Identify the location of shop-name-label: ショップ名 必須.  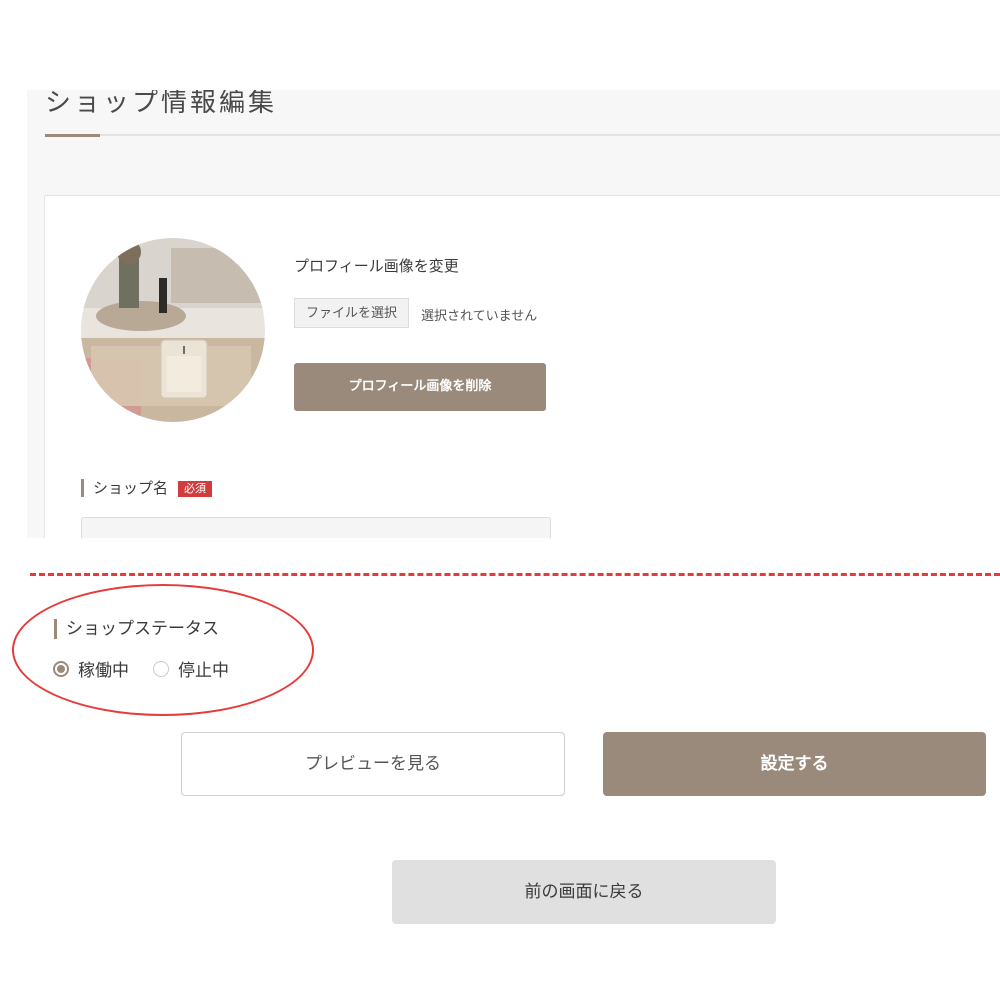
(147, 488).